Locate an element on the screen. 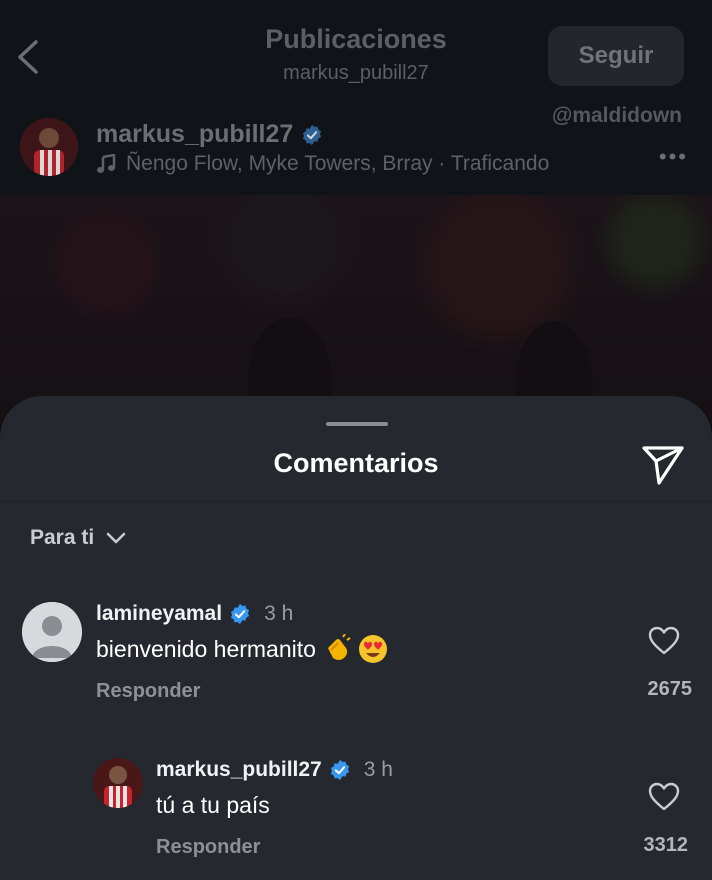 The image size is (712, 880). divider is located at coordinates (356, 501).